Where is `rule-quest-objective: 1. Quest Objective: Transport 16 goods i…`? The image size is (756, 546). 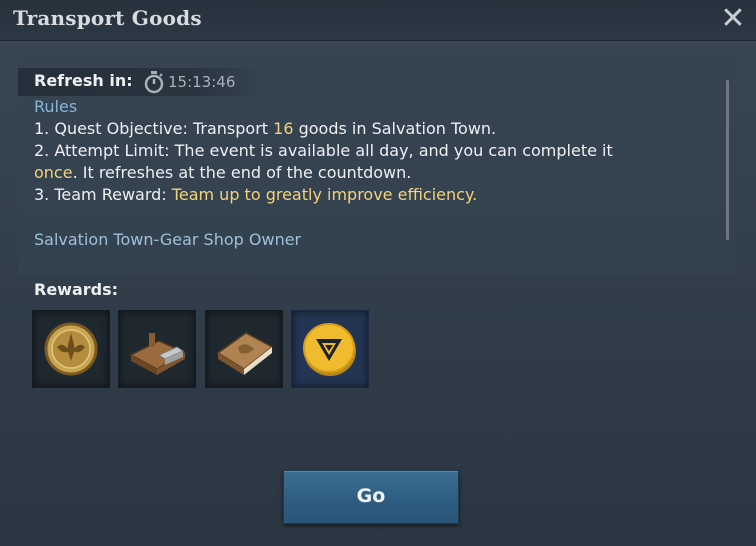 rule-quest-objective: 1. Quest Objective: Transport 16 goods i… is located at coordinates (265, 128).